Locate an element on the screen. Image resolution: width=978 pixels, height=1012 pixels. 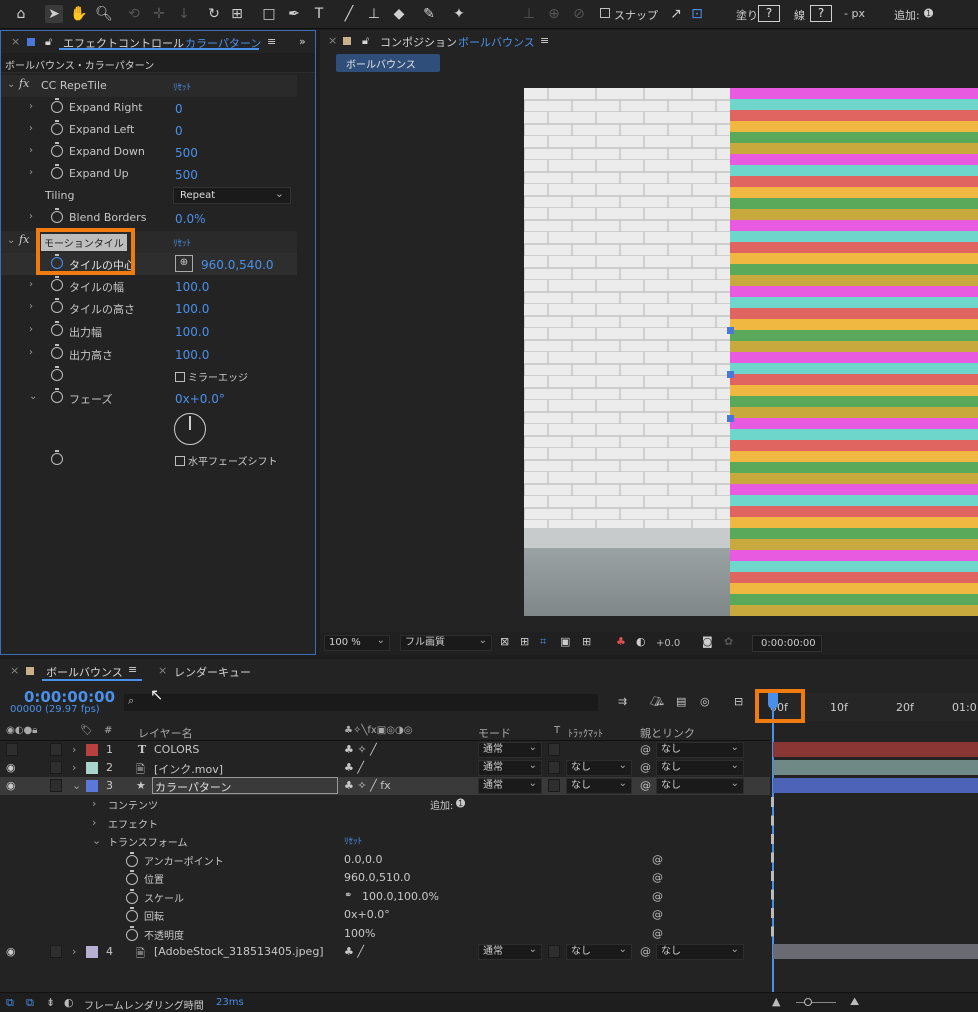
roto-brush-tool-icon: ✎ is located at coordinates (429, 14).